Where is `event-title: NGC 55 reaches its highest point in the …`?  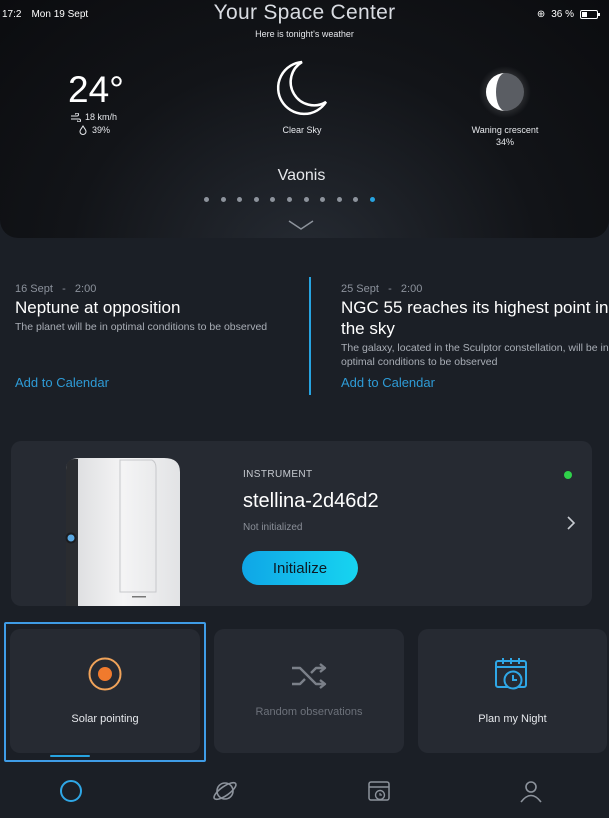 event-title: NGC 55 reaches its highest point in the … is located at coordinates (475, 318).